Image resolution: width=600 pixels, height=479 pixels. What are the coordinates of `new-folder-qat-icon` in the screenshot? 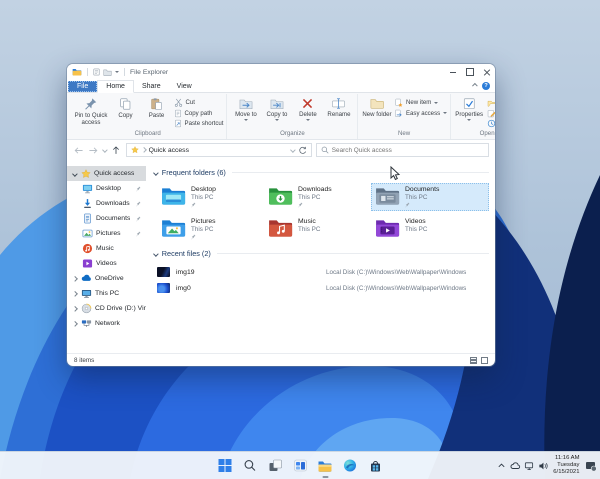 It's located at (107, 72).